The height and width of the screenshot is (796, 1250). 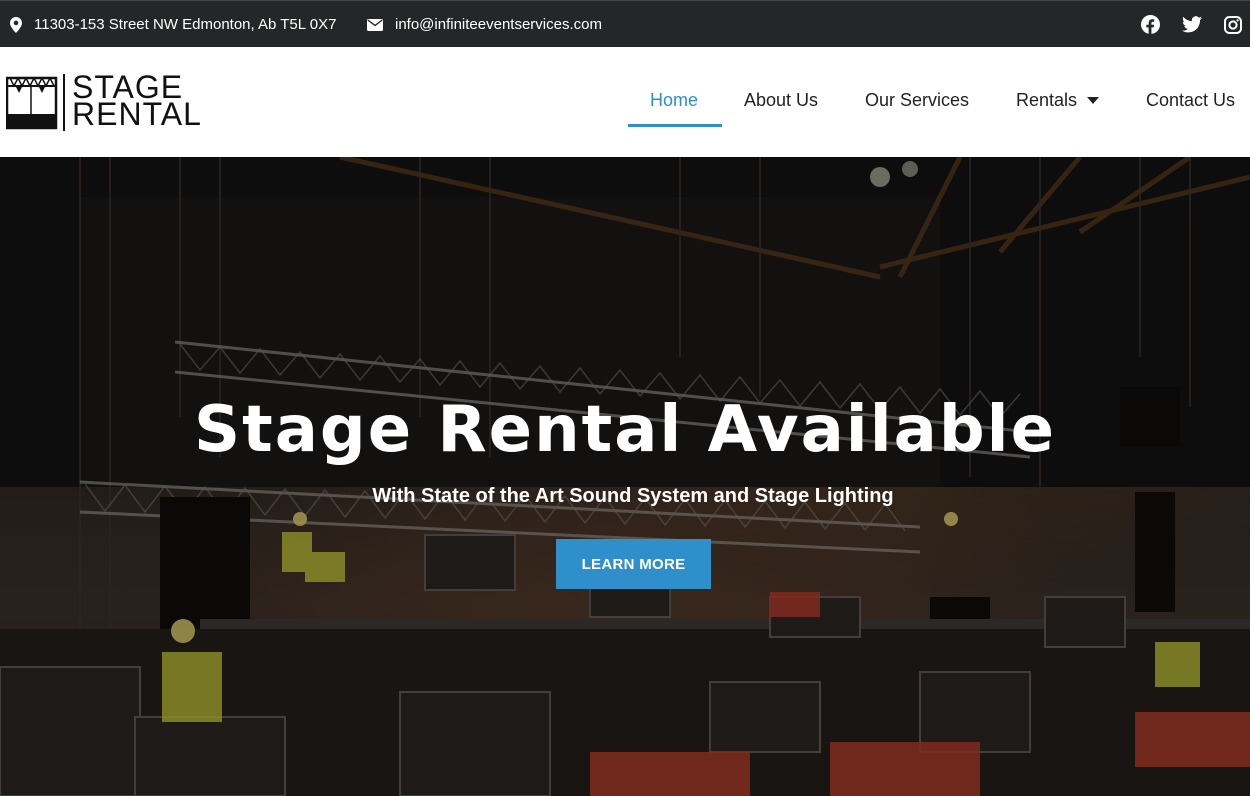 I want to click on location-pin-icon, so click(x=16, y=24).